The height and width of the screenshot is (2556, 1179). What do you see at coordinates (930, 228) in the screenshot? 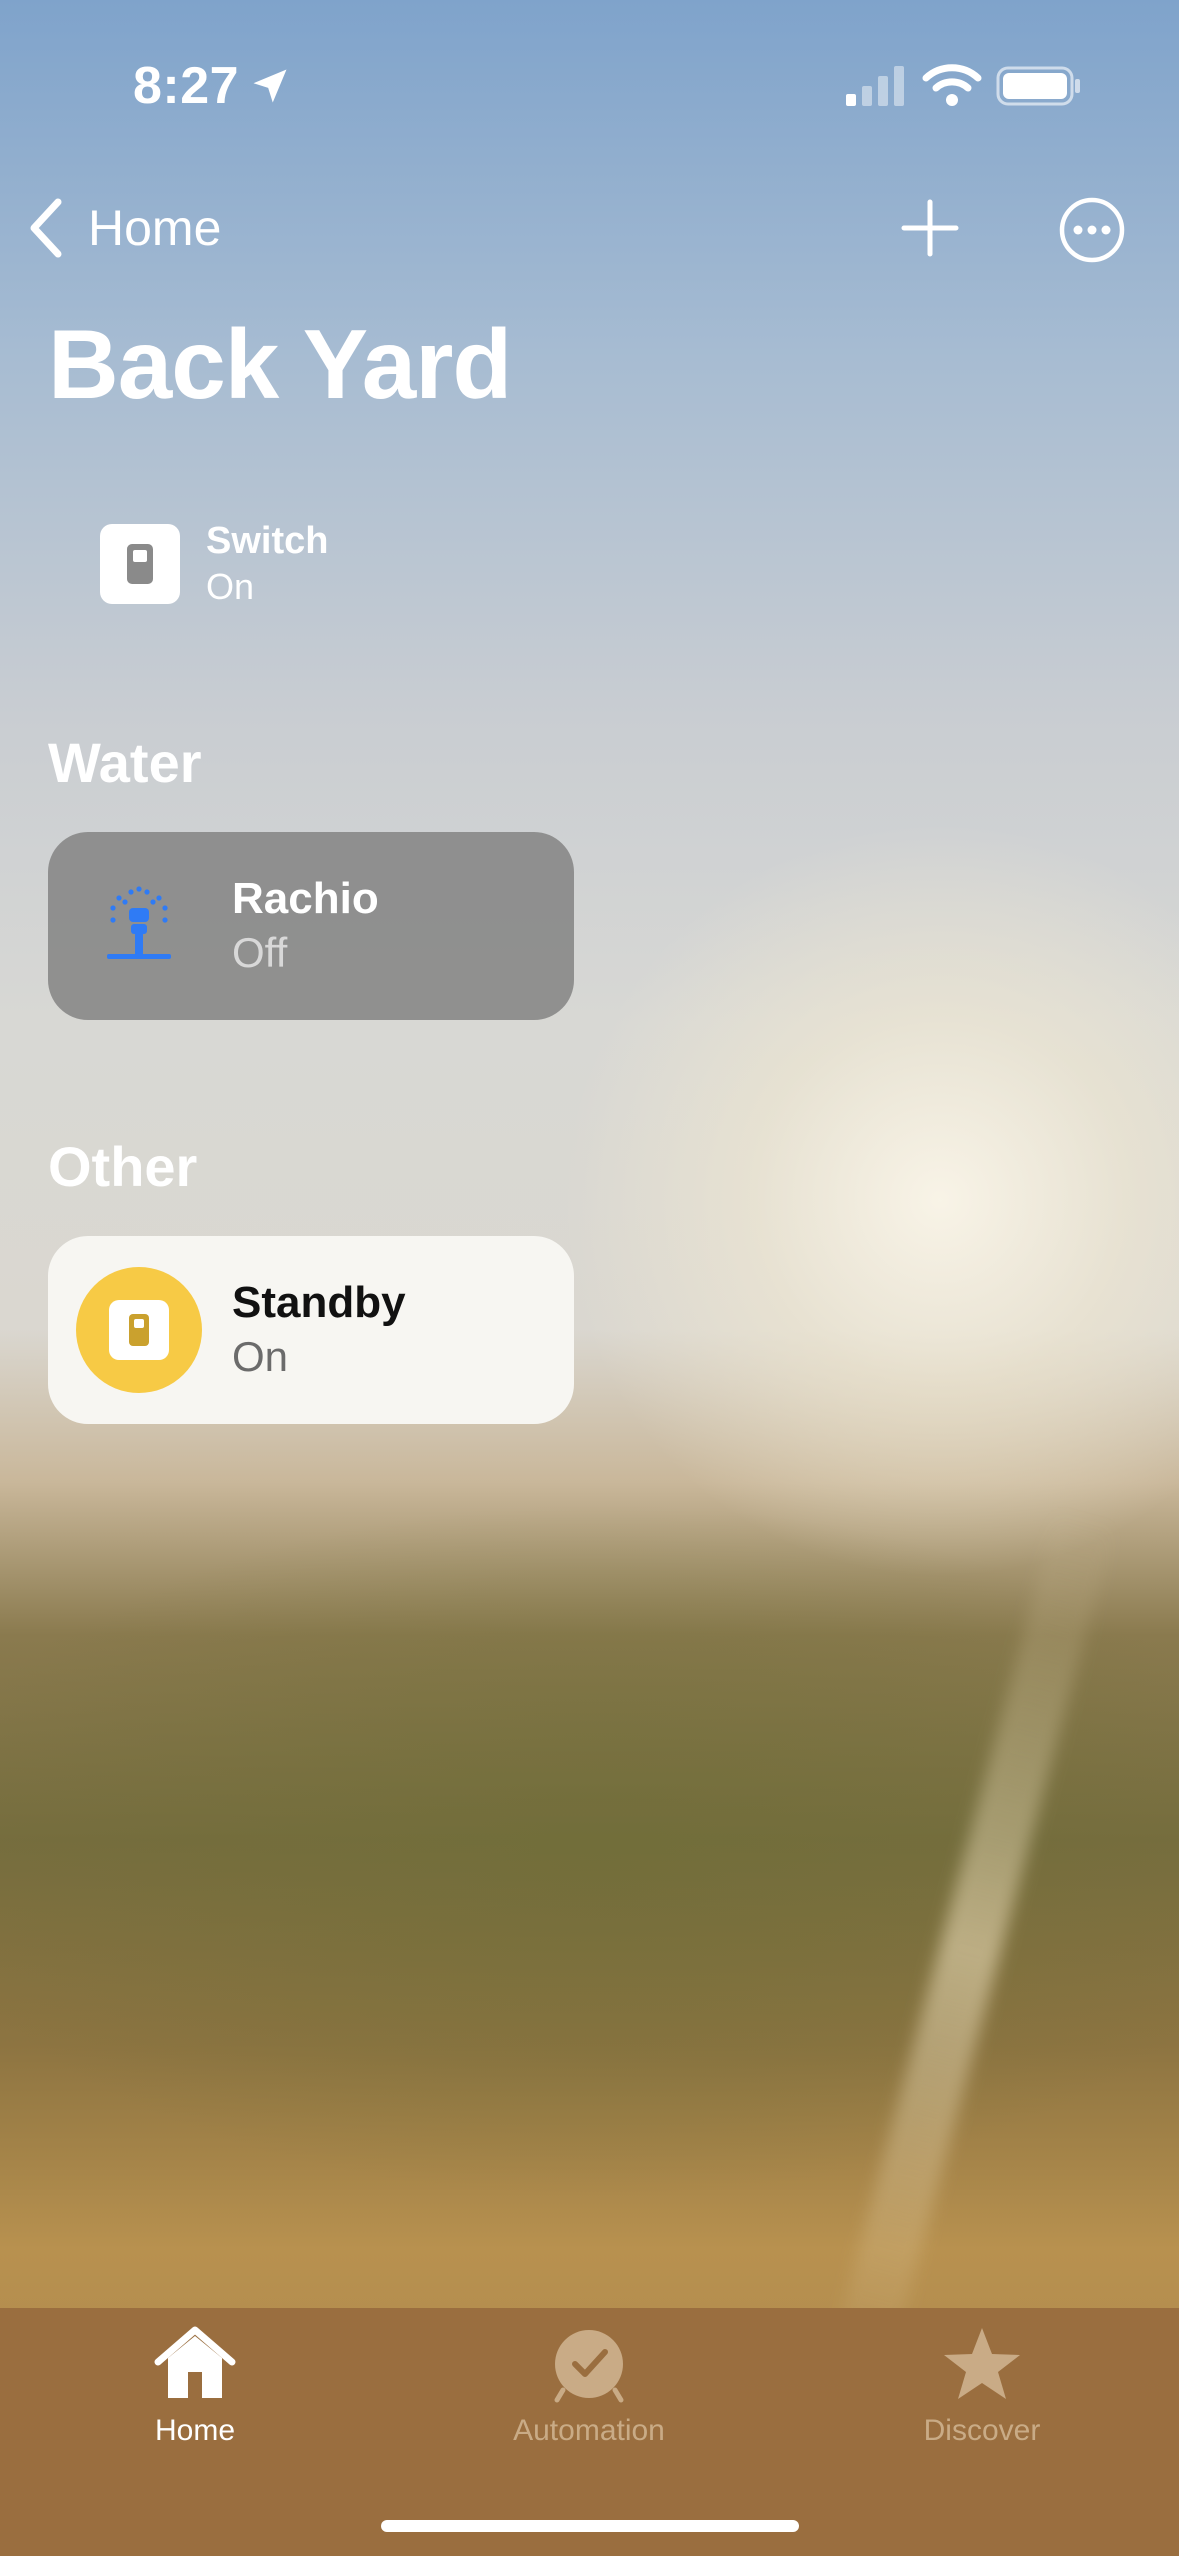
I see `add-icon` at bounding box center [930, 228].